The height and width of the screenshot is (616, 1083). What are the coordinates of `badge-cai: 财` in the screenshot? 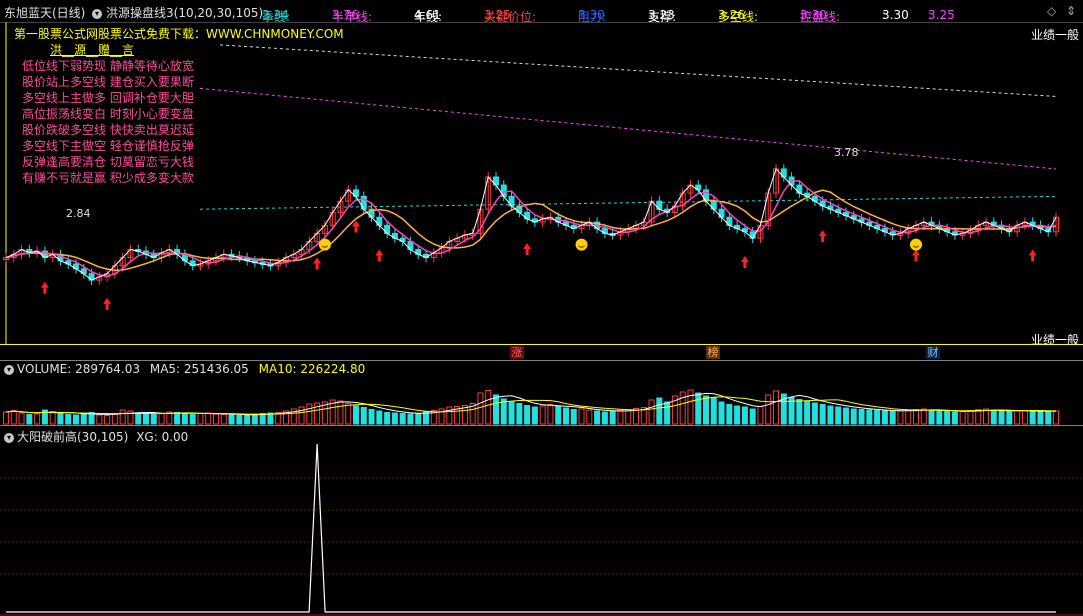 It's located at (933, 352).